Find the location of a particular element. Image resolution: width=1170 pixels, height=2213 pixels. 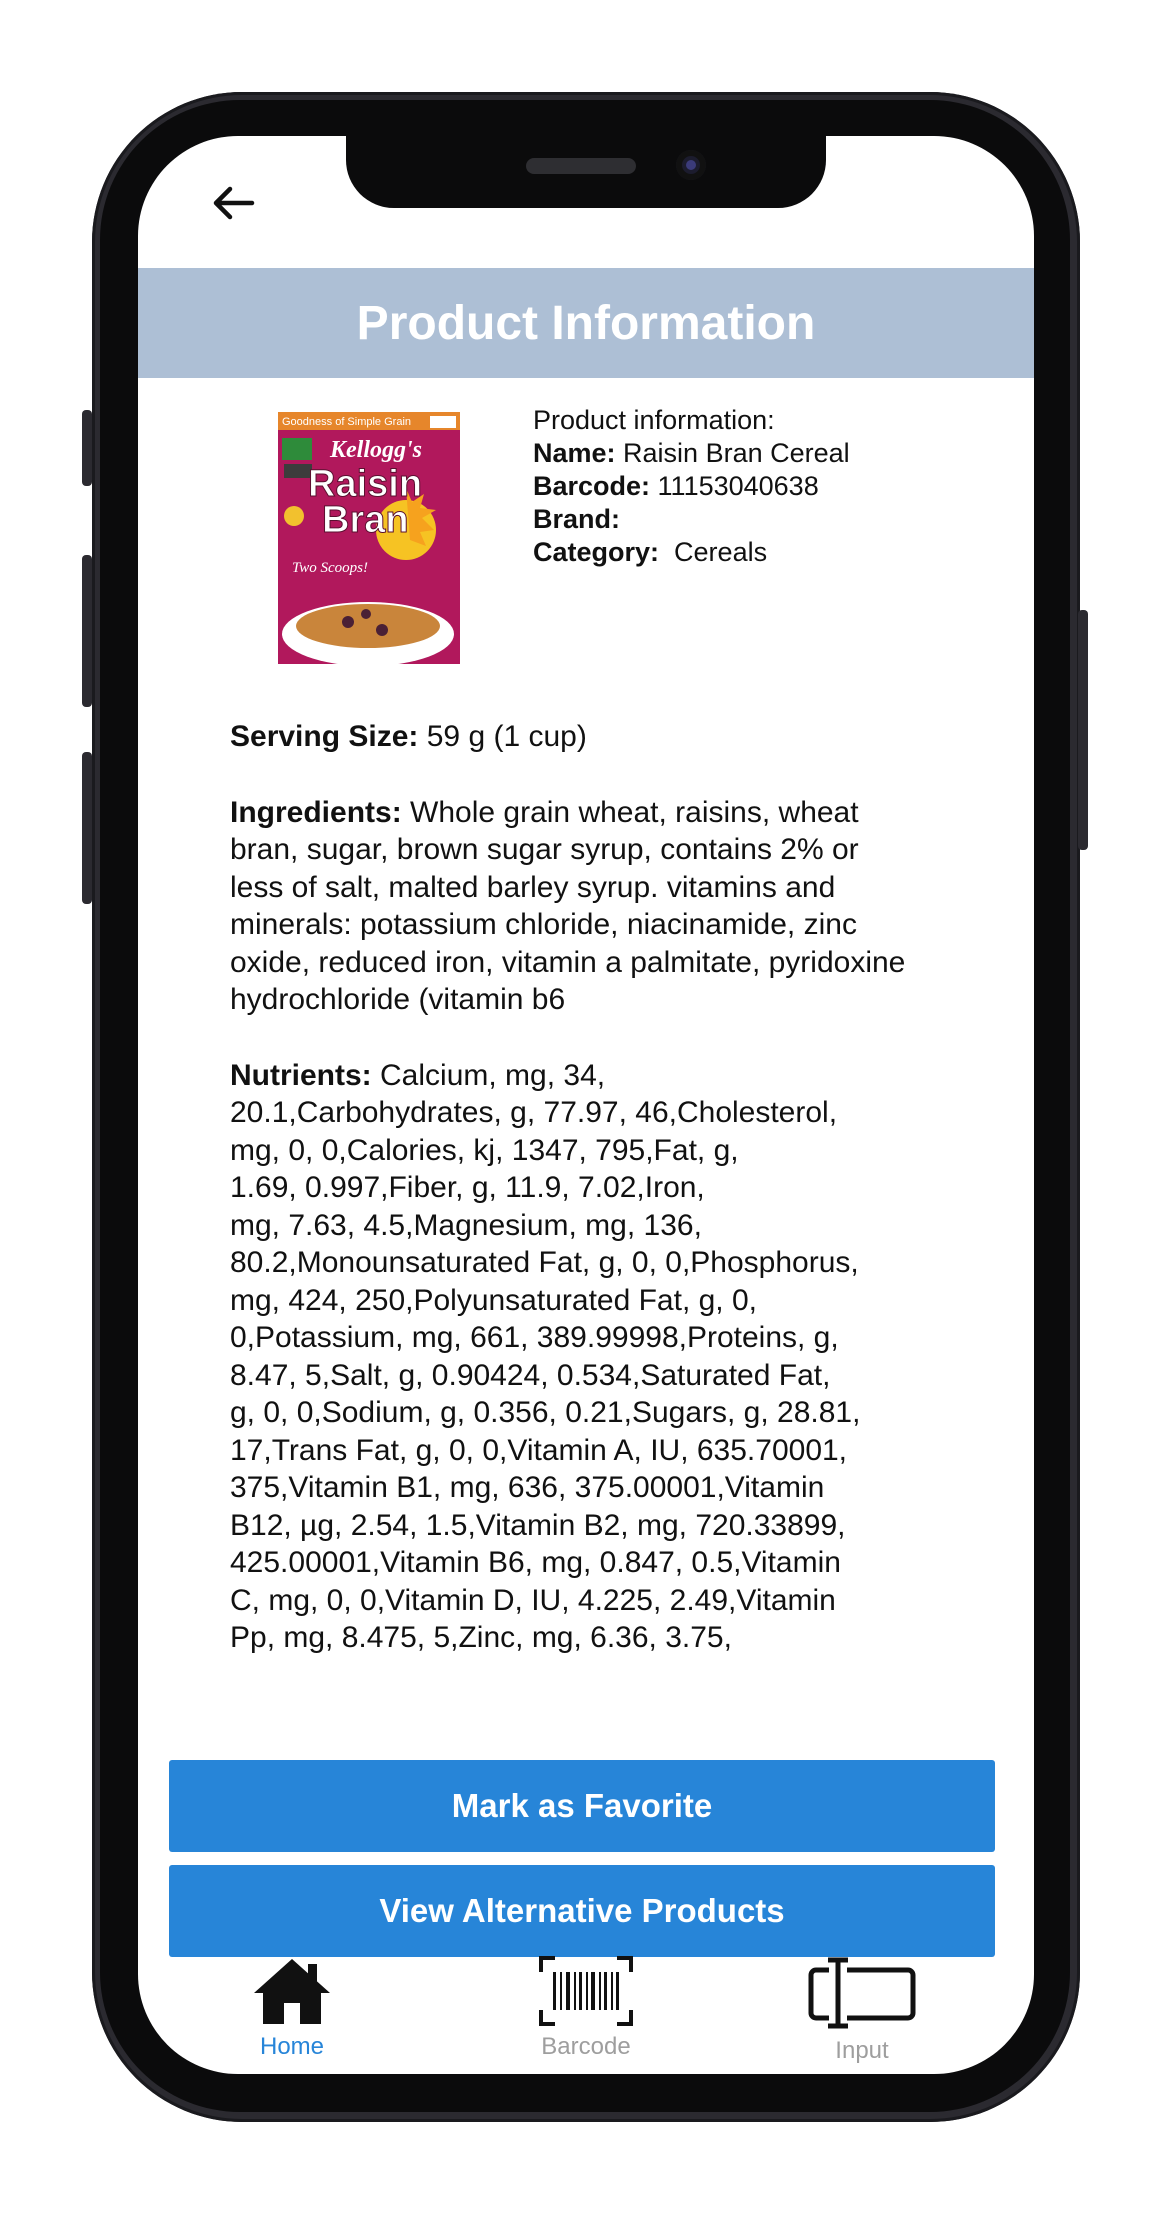

product-info-heading: Product information: is located at coordinates (654, 420).